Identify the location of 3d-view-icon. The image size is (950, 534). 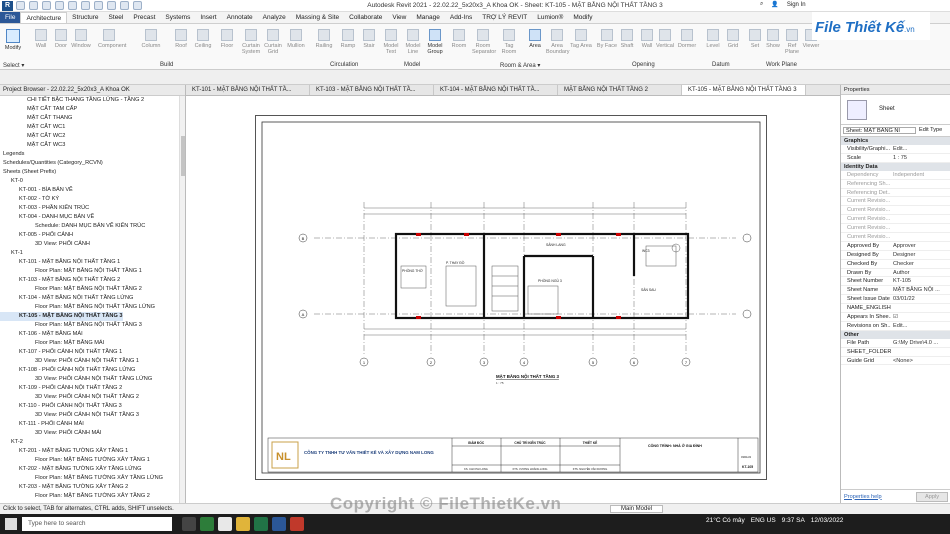
(111, 5).